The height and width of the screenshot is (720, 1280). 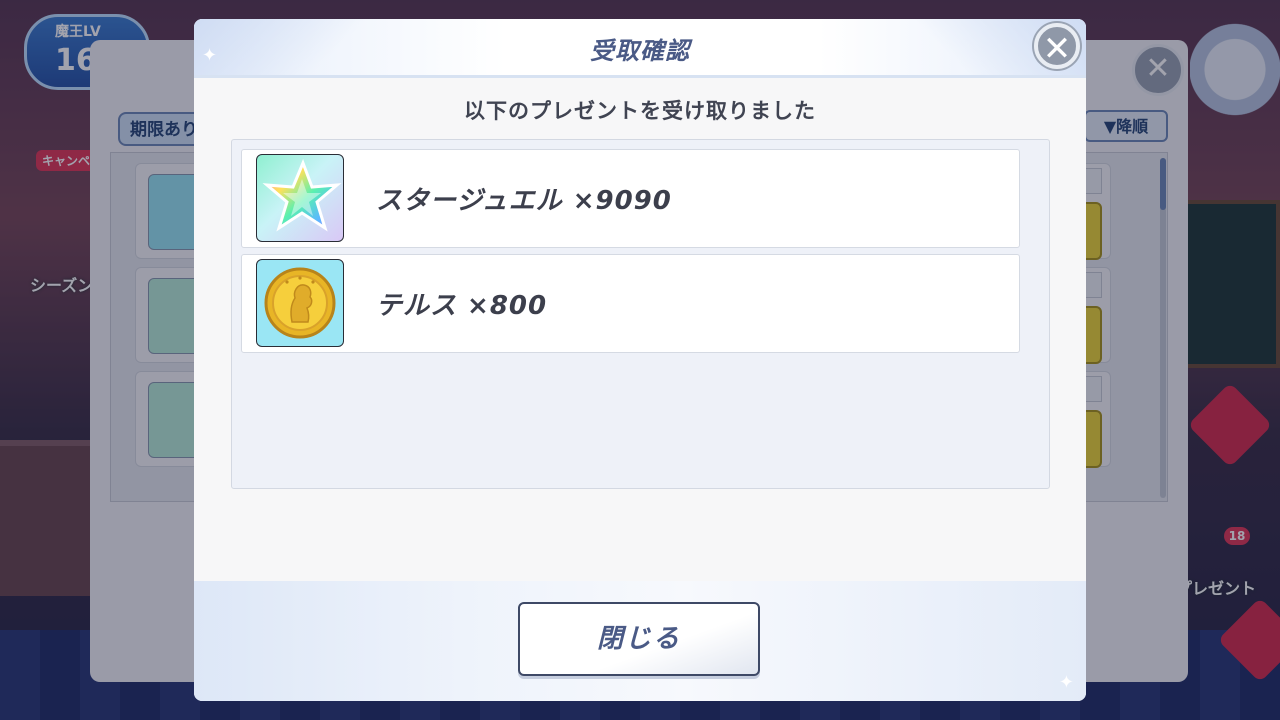 I want to click on received-item: テルス ×800, so click(x=630, y=303).